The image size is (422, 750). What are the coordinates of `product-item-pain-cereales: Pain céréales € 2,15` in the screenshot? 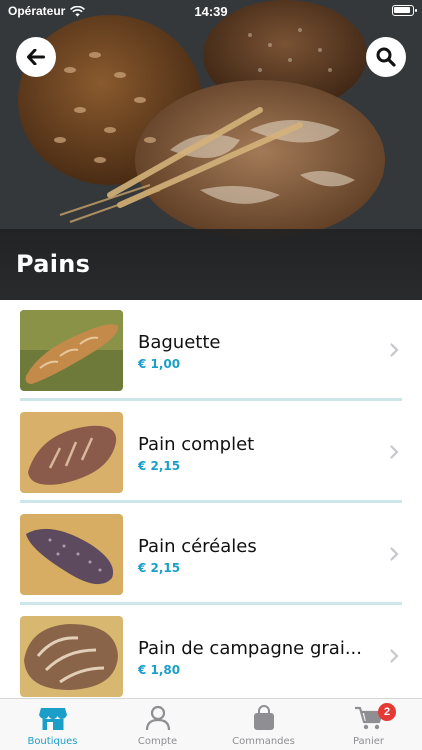 It's located at (211, 555).